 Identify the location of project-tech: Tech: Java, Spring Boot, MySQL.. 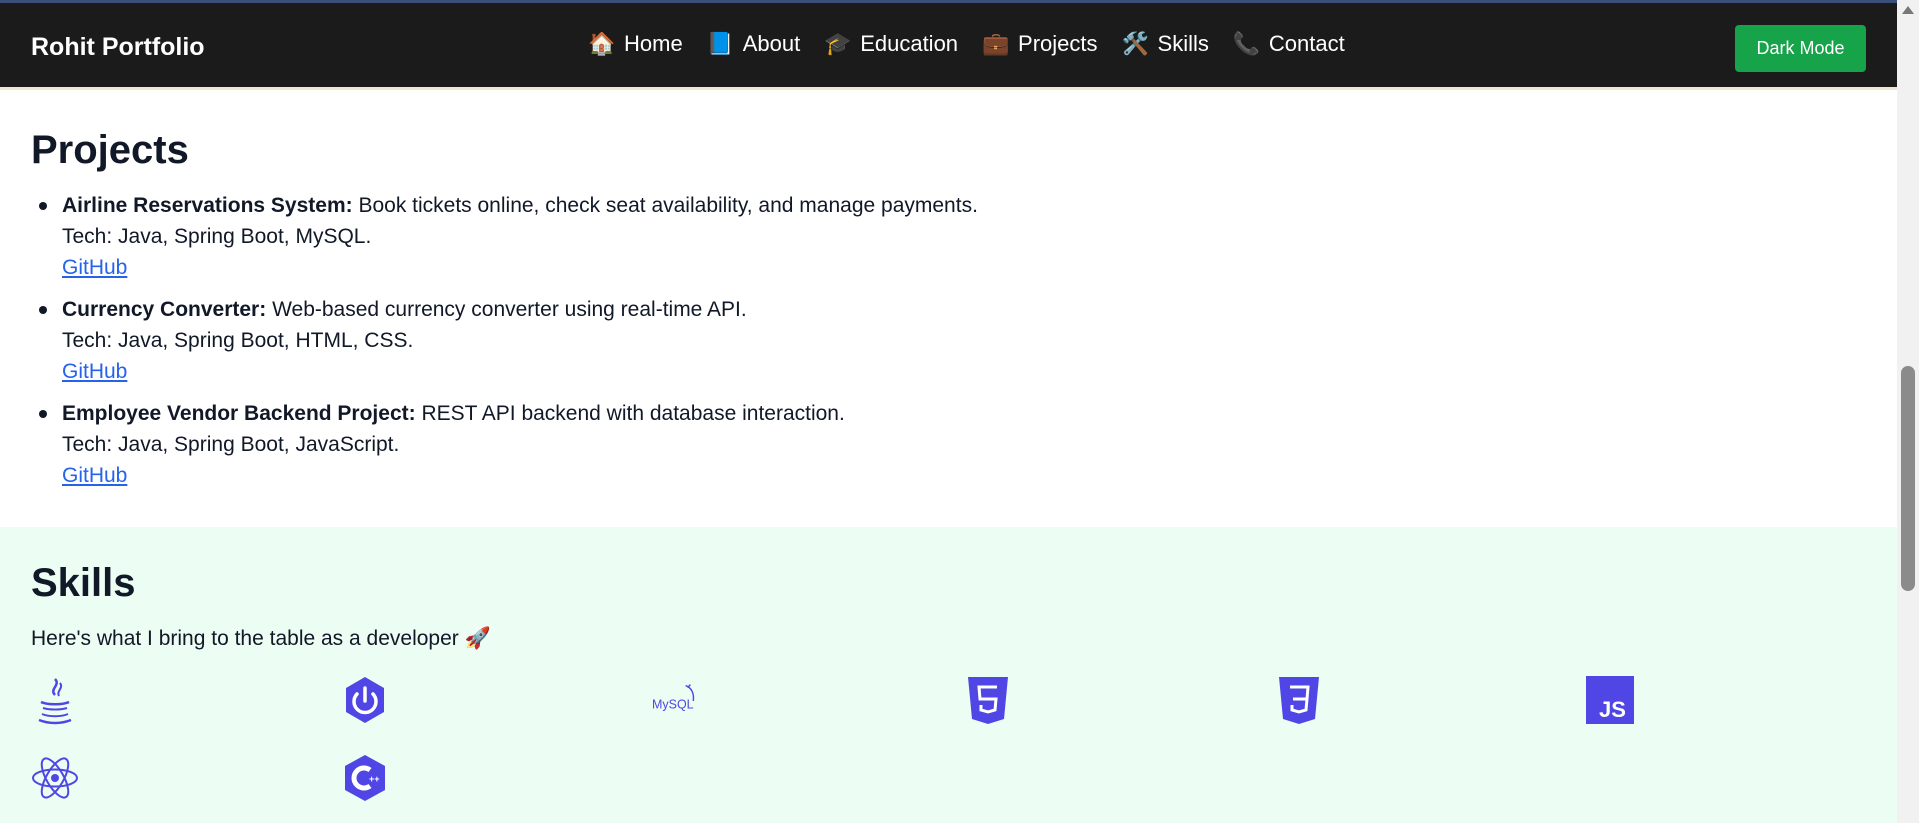
(217, 236).